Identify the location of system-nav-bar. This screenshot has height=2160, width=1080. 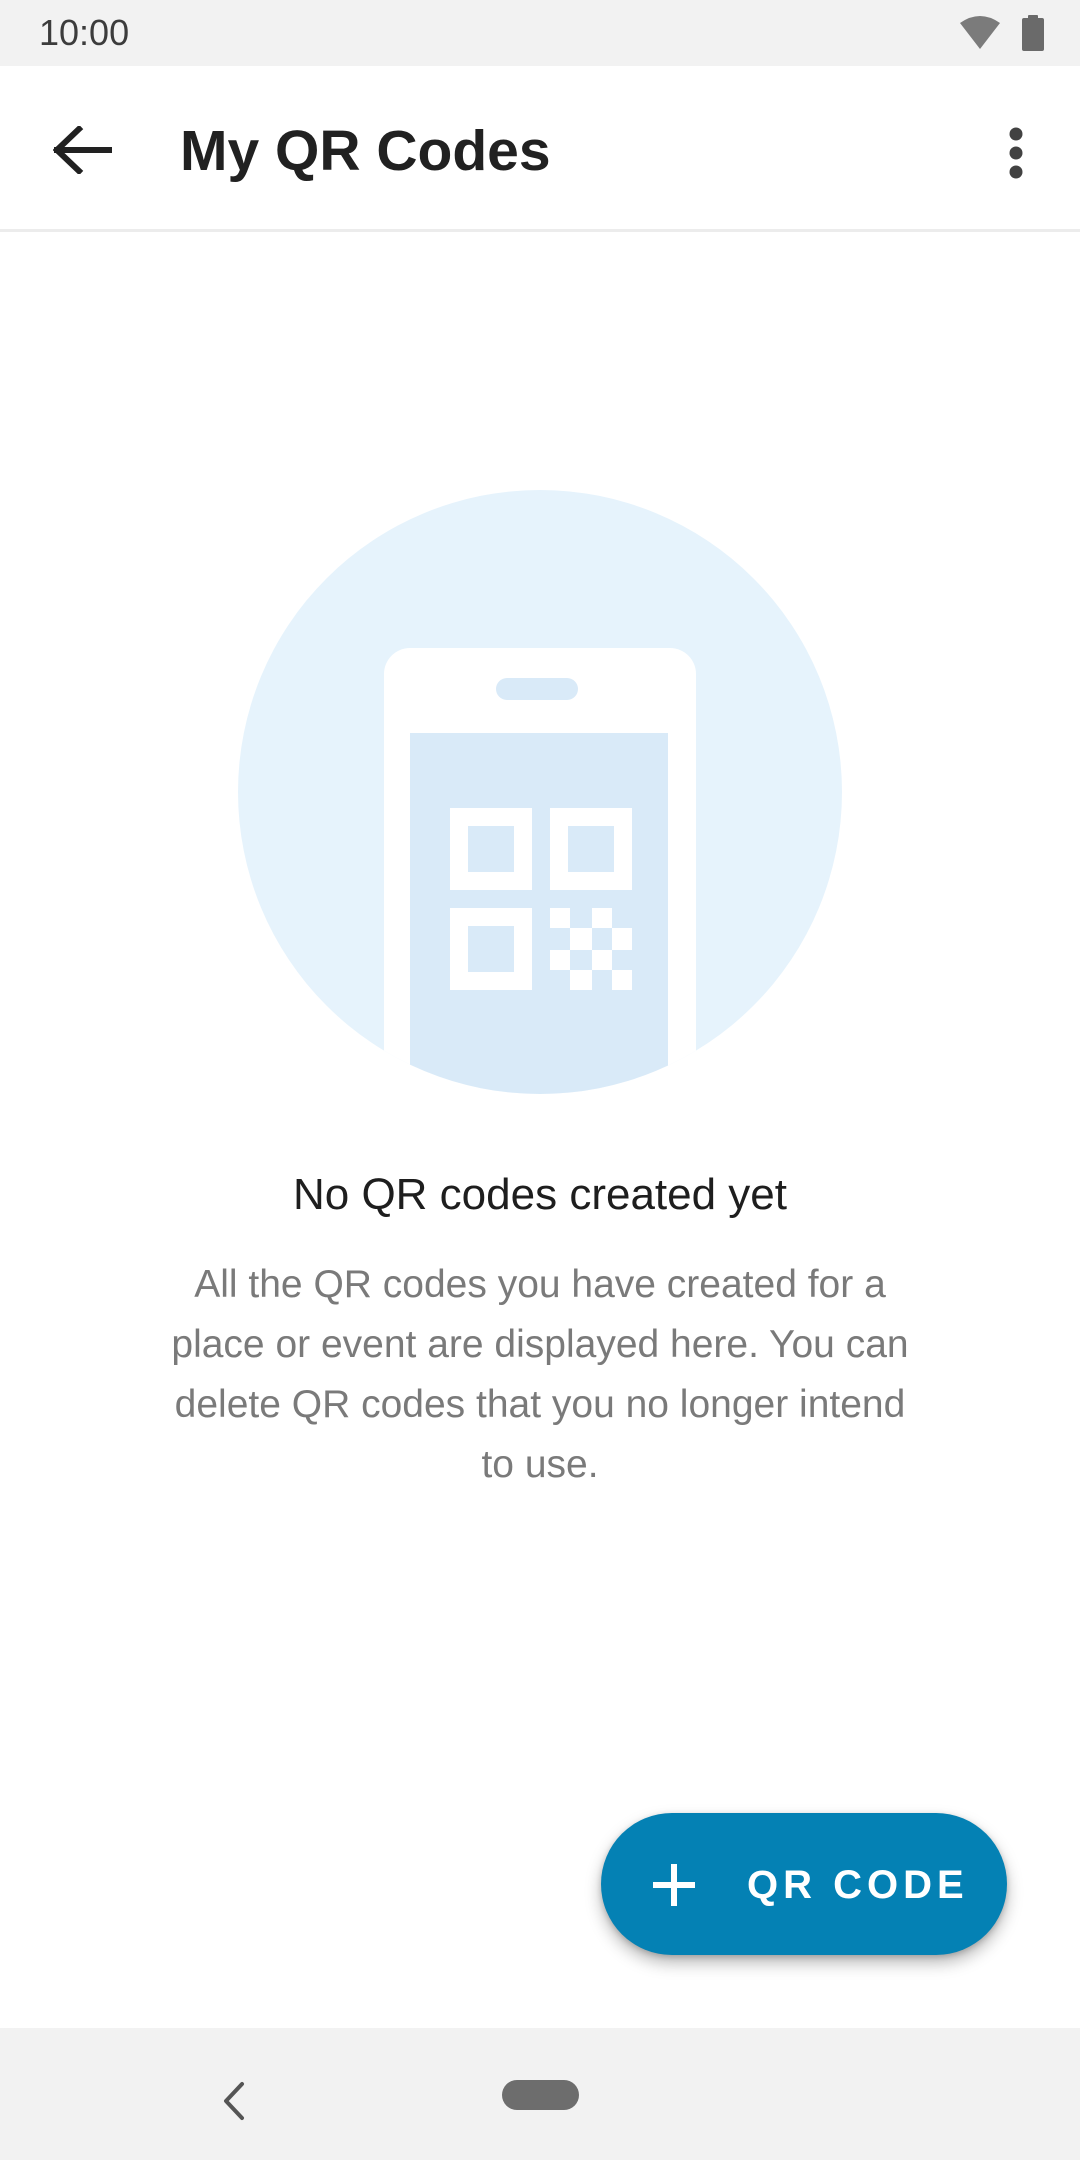
(540, 2094).